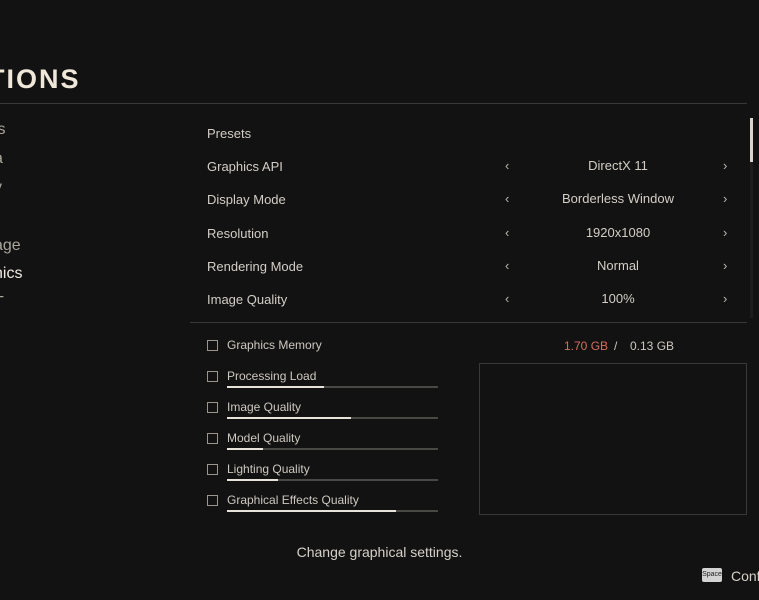 Image resolution: width=759 pixels, height=600 pixels. I want to click on image-quality-row: Image Quality ‹ 100% ›, so click(472, 300).